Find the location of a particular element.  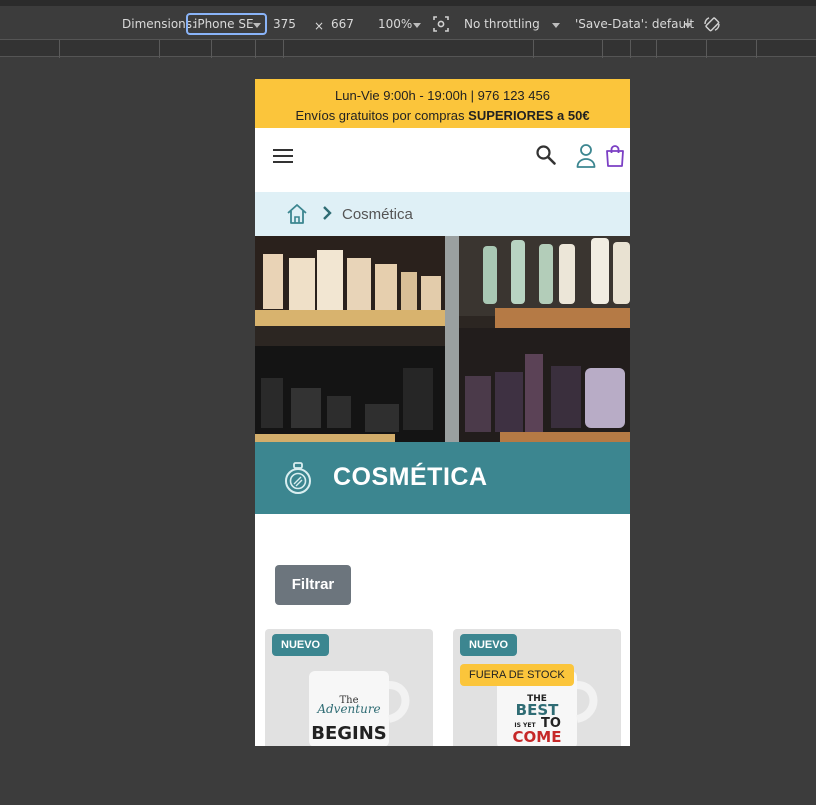

height-input: 667 is located at coordinates (342, 24).